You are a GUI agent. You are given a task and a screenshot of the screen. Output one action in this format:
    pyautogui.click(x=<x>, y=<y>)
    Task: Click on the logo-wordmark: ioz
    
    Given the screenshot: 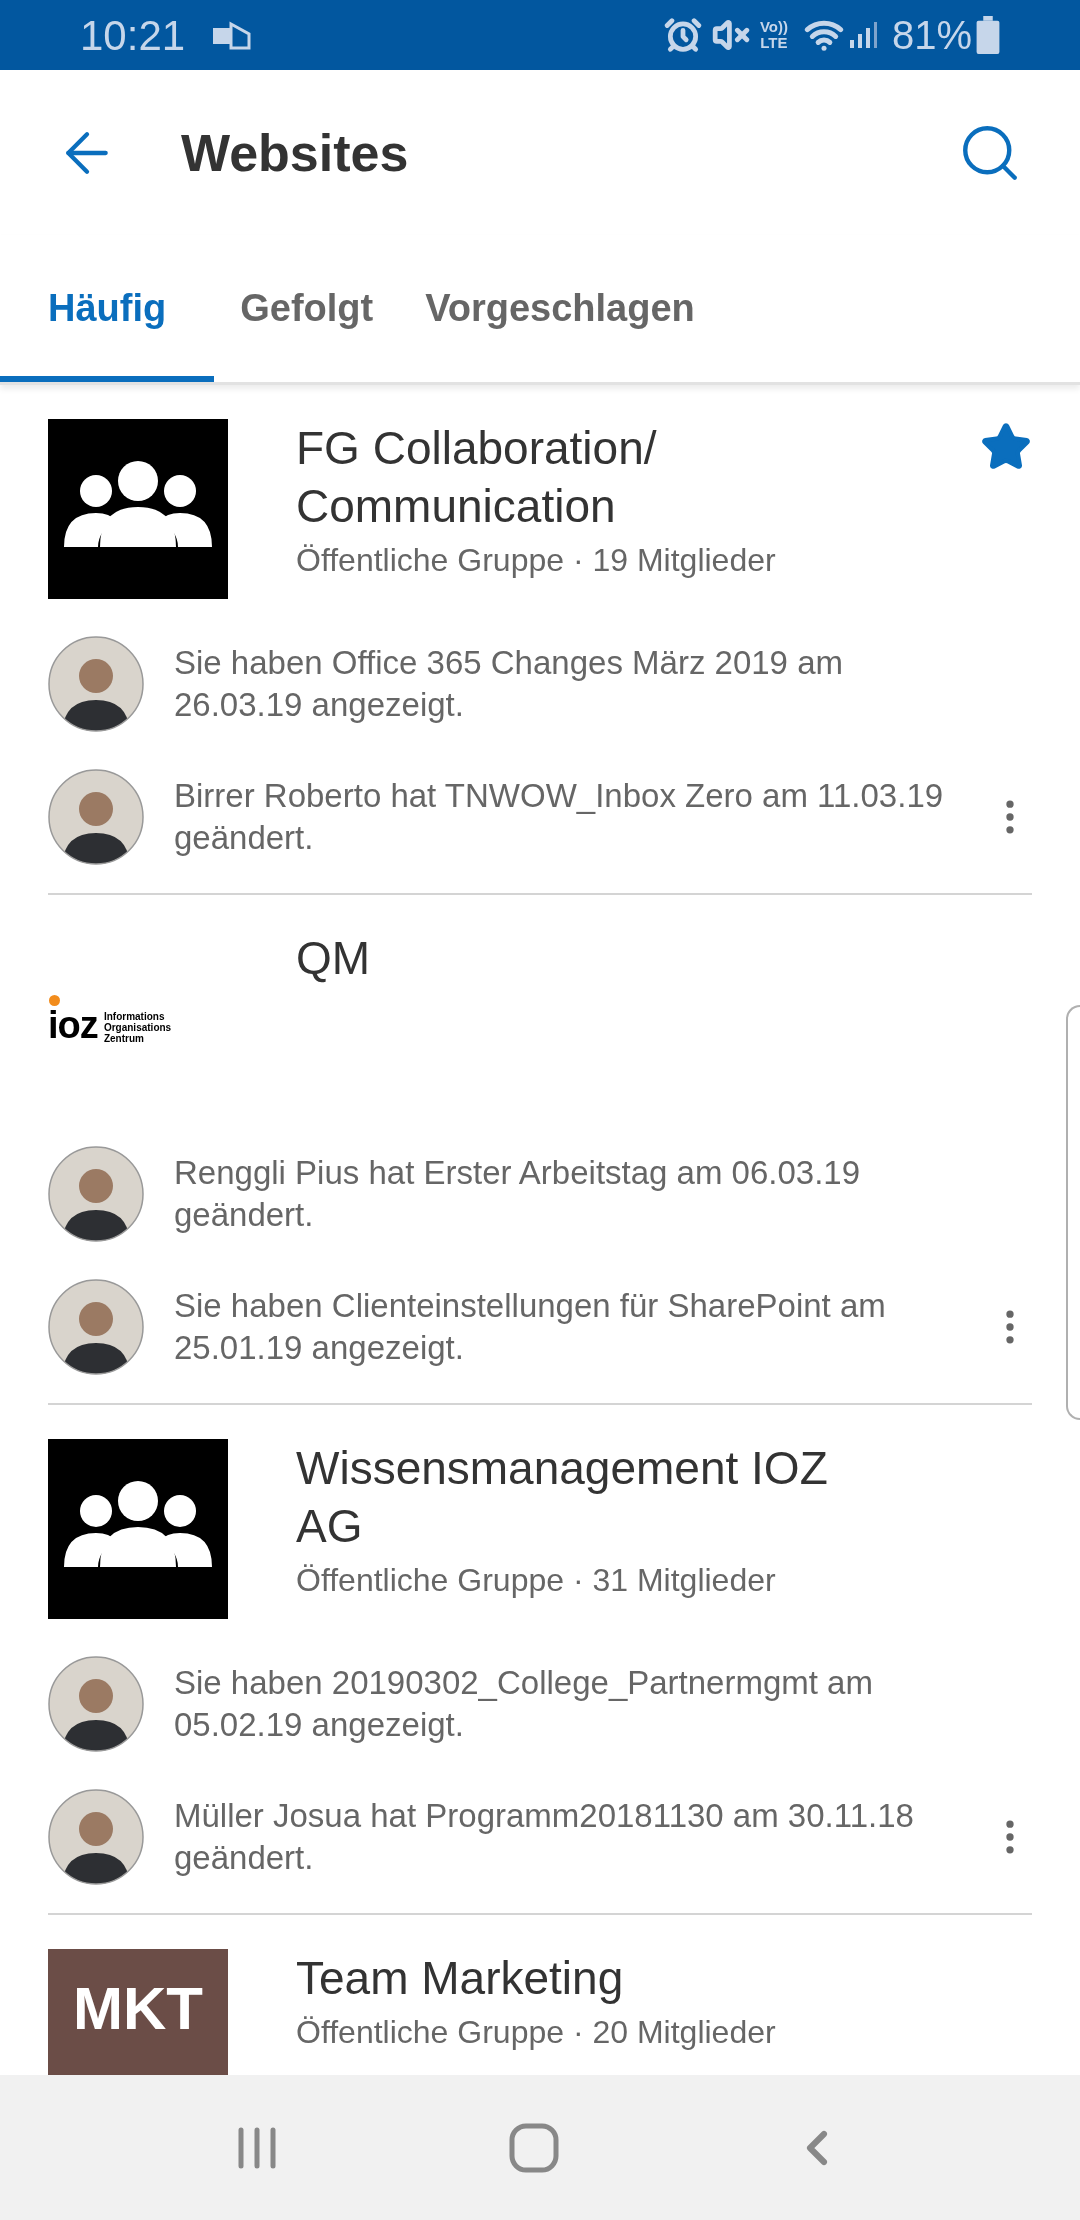 What is the action you would take?
    pyautogui.click(x=73, y=1025)
    